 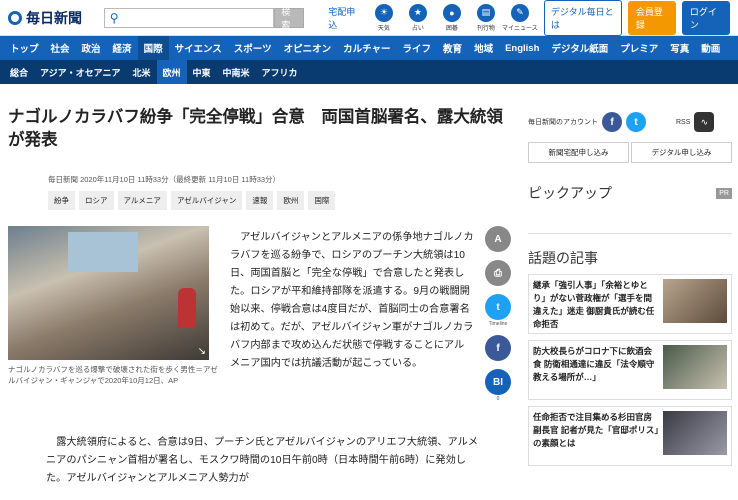 I want to click on nav-item: カルチャー, so click(x=366, y=48).